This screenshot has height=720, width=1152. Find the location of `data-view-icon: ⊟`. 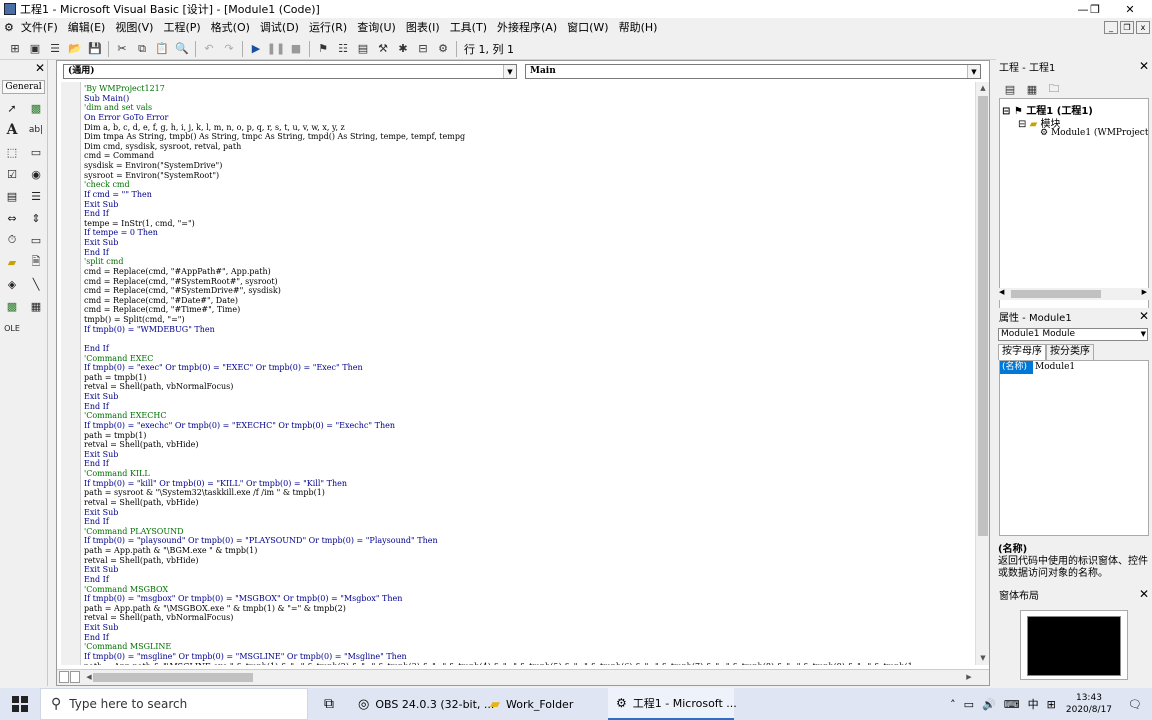

data-view-icon: ⊟ is located at coordinates (423, 49).